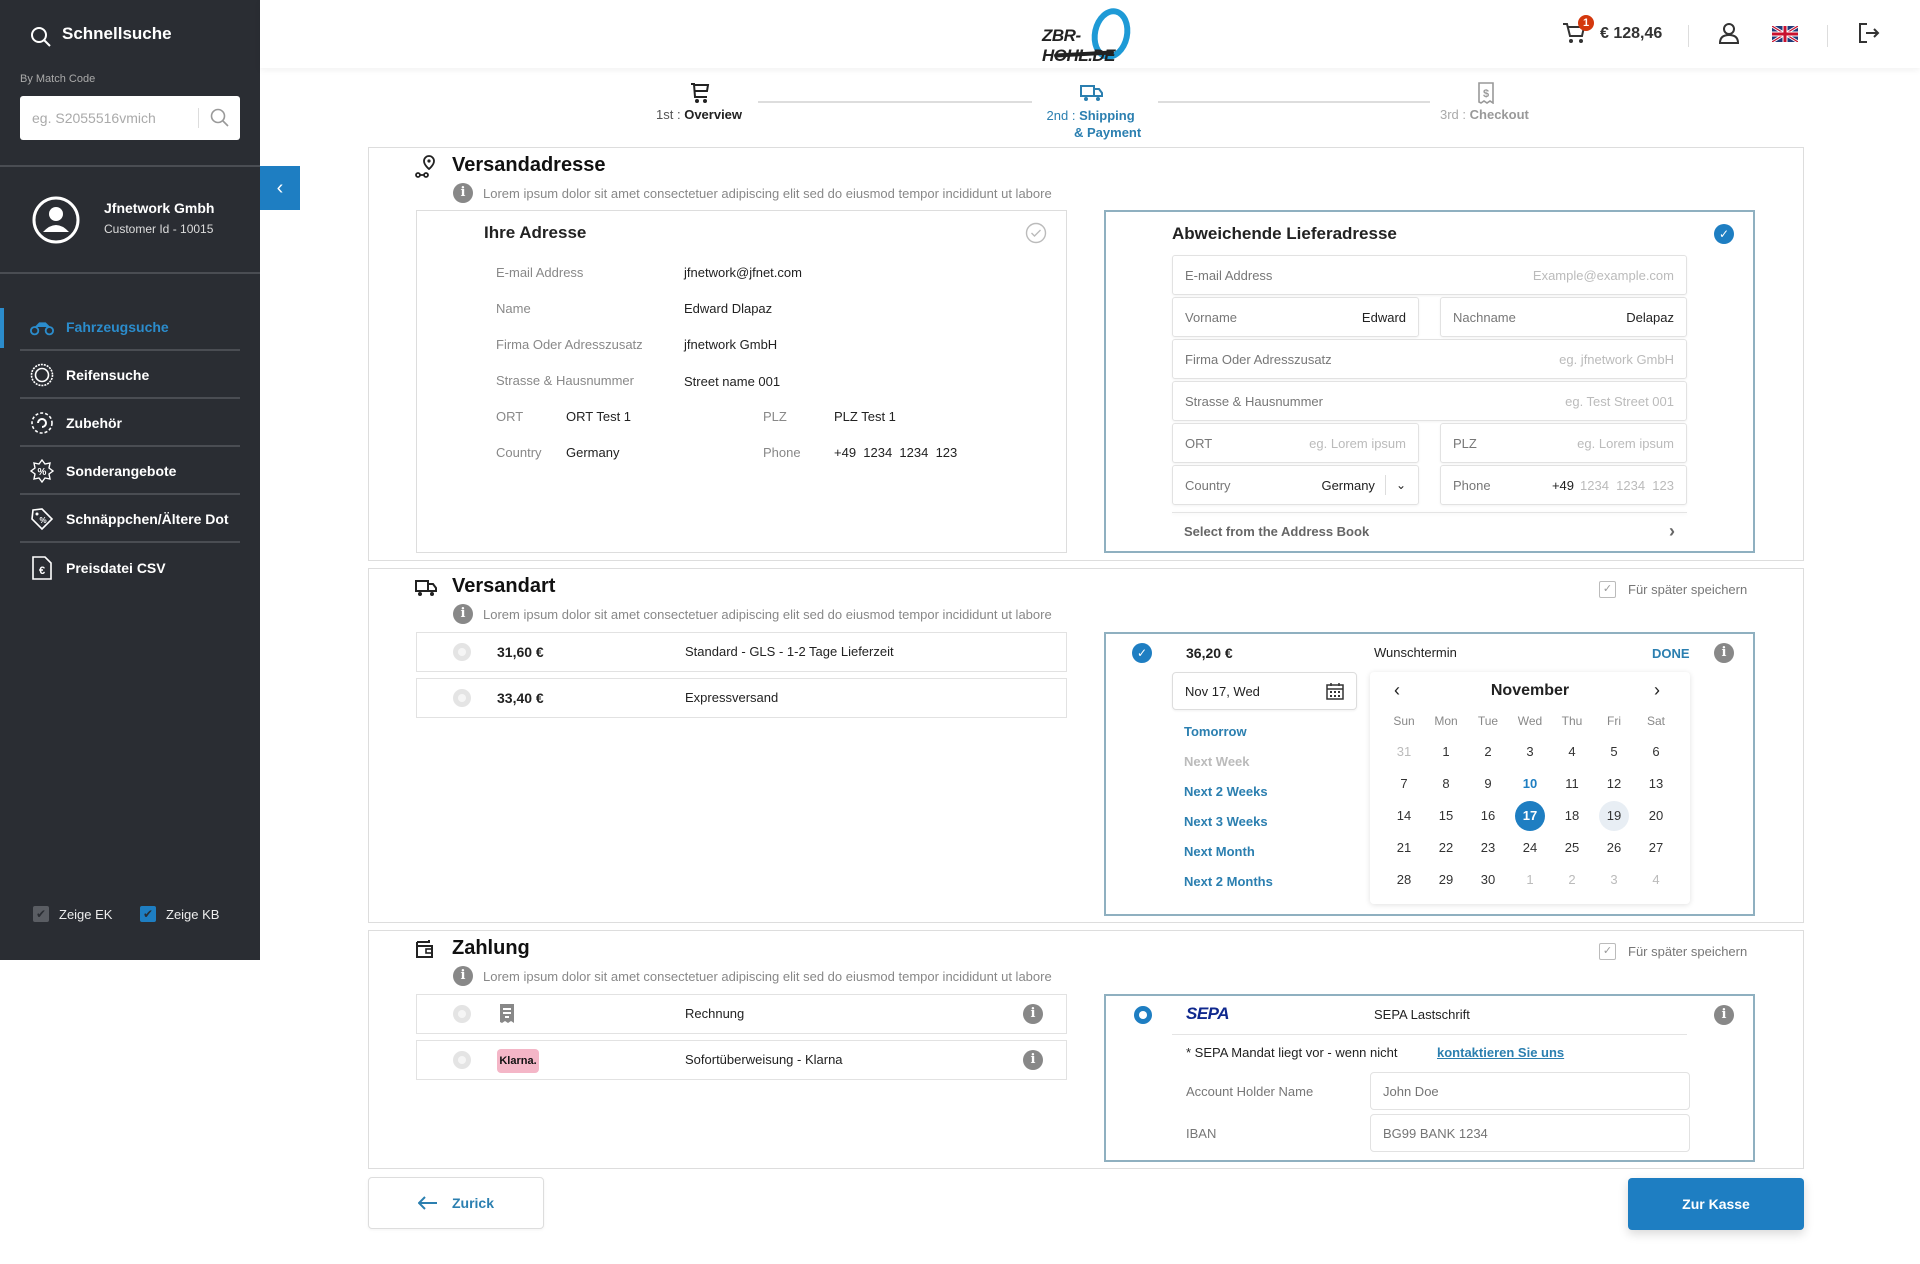 The image size is (1920, 1264). What do you see at coordinates (1228, 881) in the screenshot?
I see `quick-pick-option: Next 2 Months` at bounding box center [1228, 881].